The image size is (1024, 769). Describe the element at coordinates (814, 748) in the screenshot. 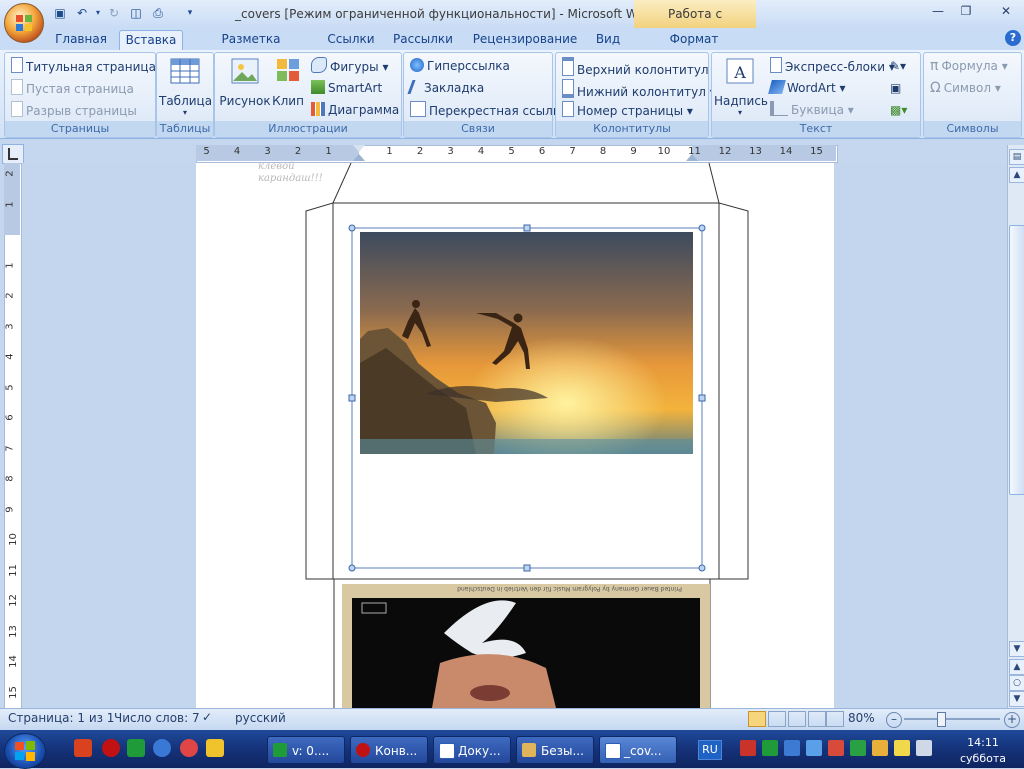

I see `tray-monitor-icon` at that location.